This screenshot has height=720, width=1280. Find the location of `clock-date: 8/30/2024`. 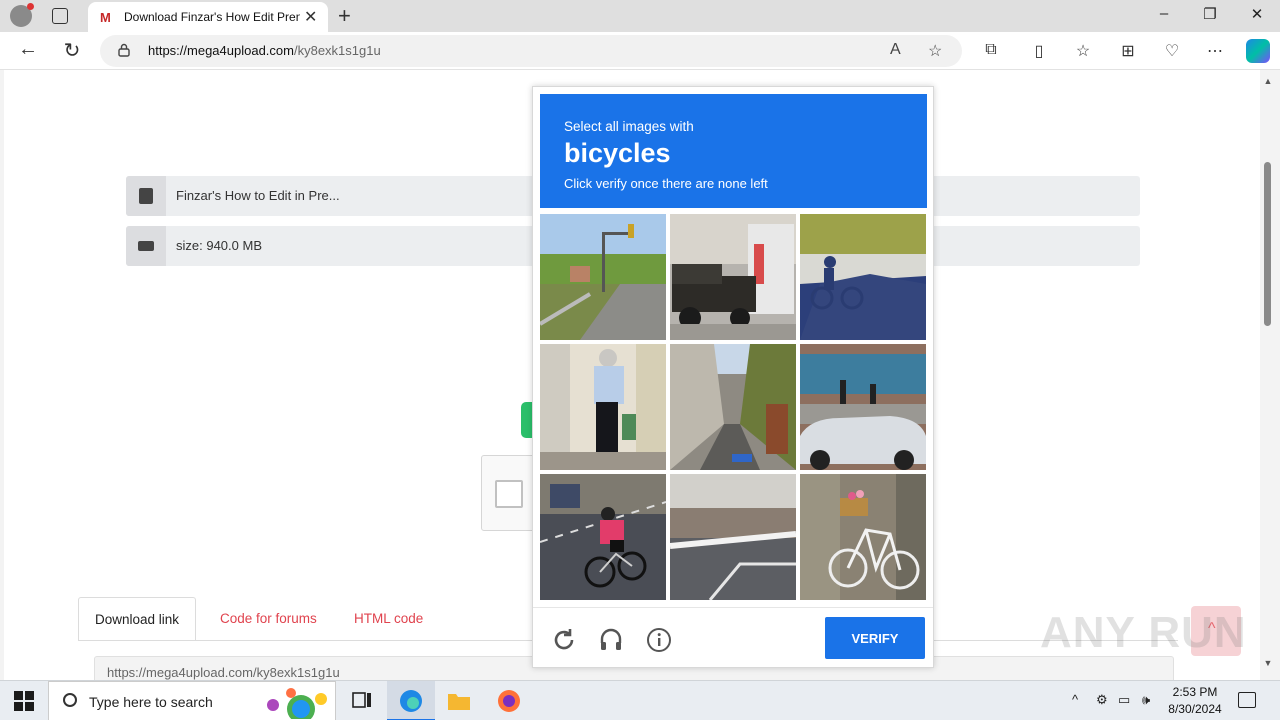

clock-date: 8/30/2024 is located at coordinates (1195, 709).